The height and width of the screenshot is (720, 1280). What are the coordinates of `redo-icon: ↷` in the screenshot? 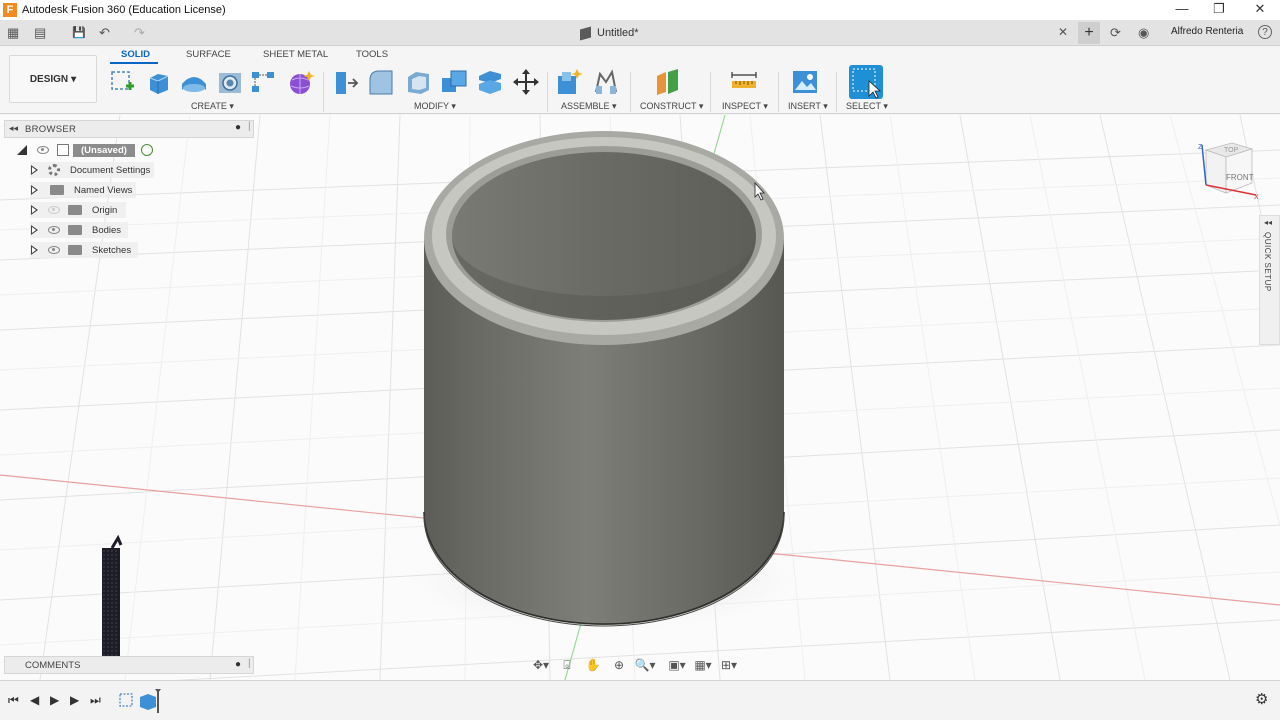 It's located at (139, 33).